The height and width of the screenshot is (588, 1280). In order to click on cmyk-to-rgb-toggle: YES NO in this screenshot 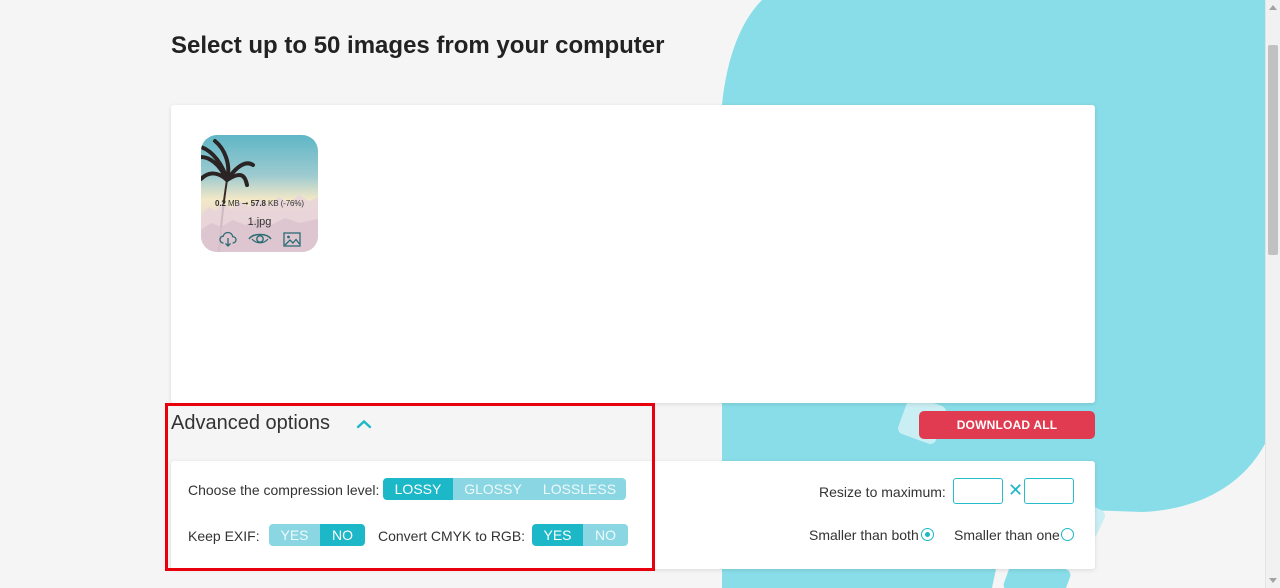, I will do `click(580, 535)`.